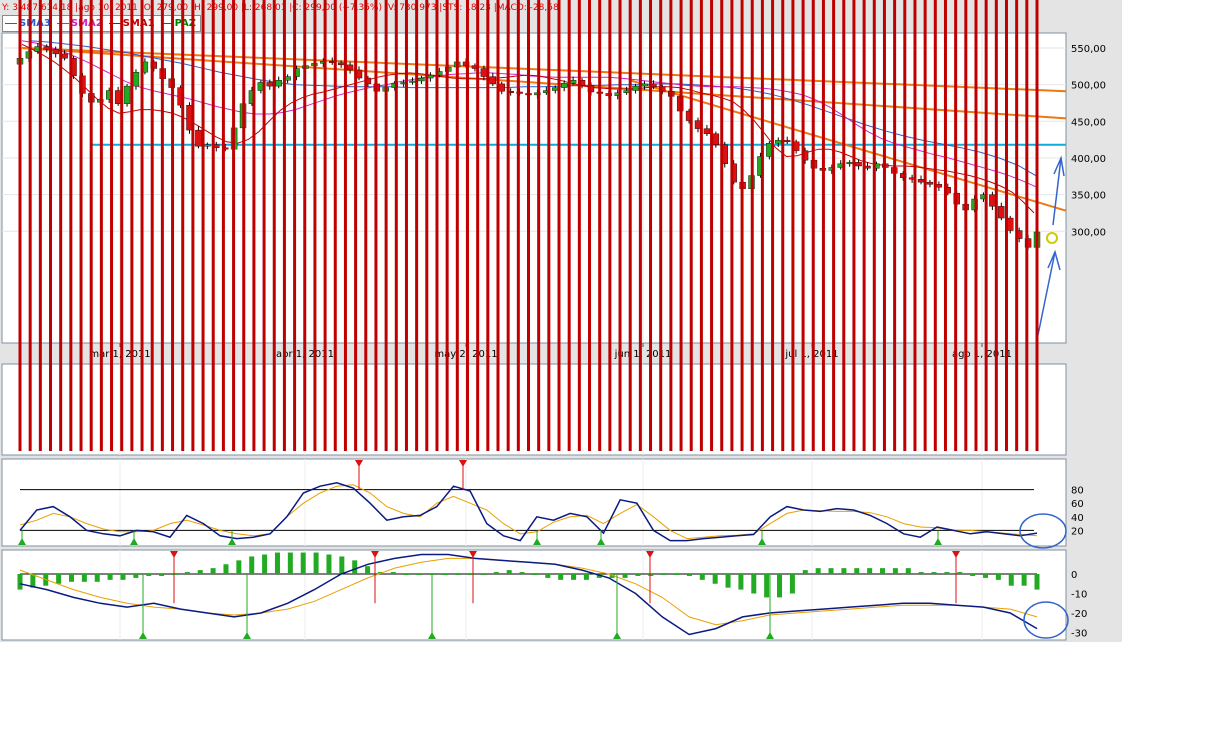 This screenshot has width=1218, height=754. I want to click on macd-y-tick-label: -20, so click(1079, 614).